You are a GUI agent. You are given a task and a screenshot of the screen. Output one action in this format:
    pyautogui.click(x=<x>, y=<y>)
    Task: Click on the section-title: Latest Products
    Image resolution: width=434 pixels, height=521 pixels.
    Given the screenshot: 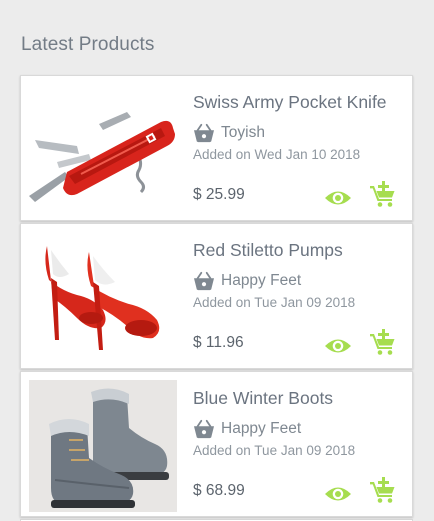 What is the action you would take?
    pyautogui.click(x=88, y=44)
    